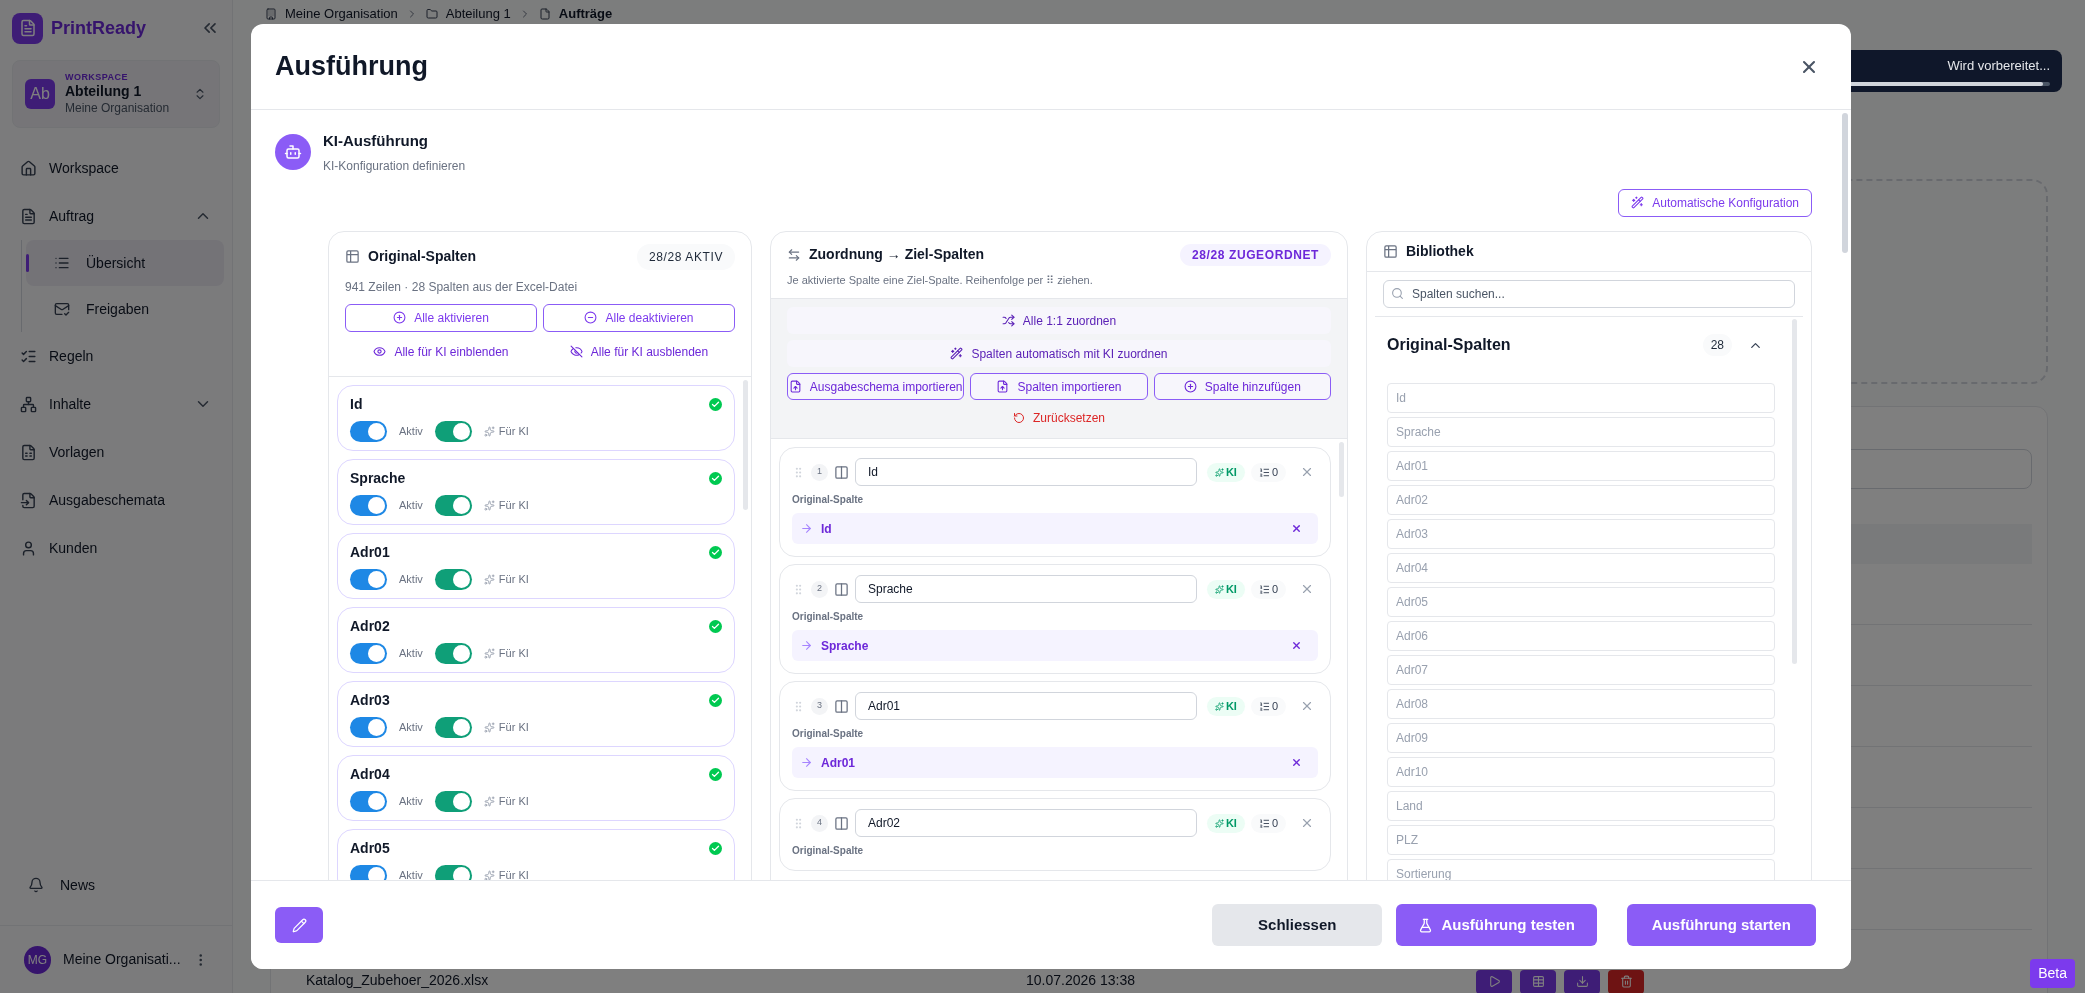 This screenshot has width=2085, height=993. What do you see at coordinates (585, 14) in the screenshot?
I see `breadcrumb-item: Aufträge` at bounding box center [585, 14].